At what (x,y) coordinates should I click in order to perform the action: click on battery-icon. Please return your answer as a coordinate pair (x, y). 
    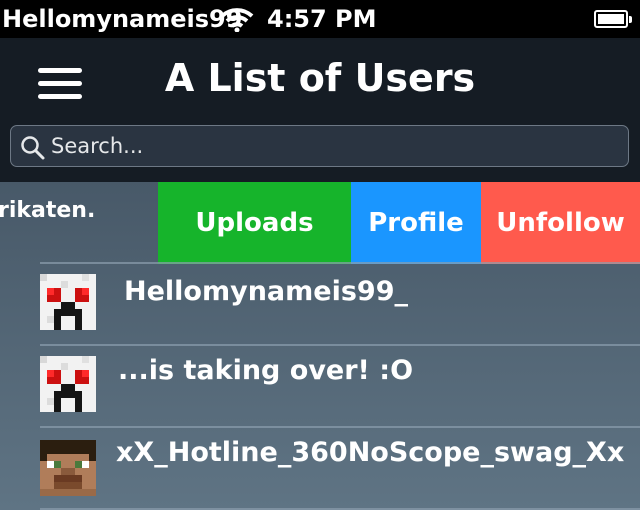
    Looking at the image, I should click on (613, 19).